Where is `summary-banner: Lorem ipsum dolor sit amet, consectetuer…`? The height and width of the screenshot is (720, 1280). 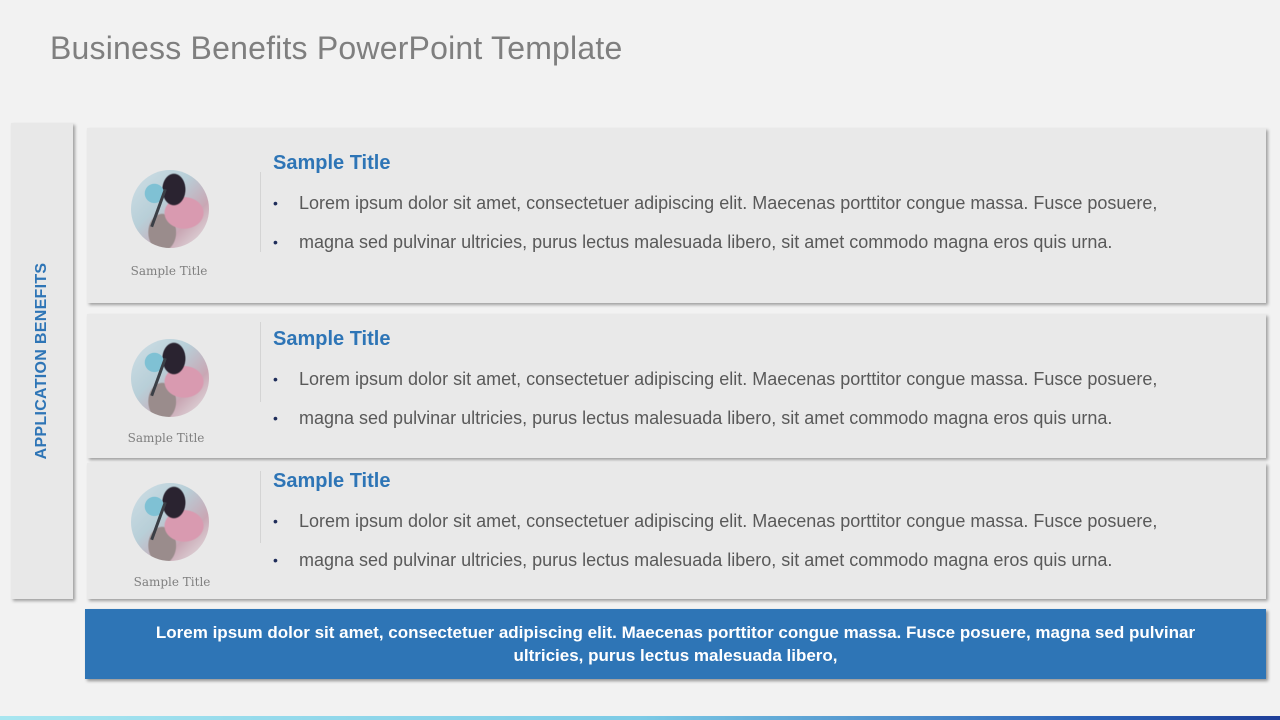 summary-banner: Lorem ipsum dolor sit amet, consectetuer… is located at coordinates (675, 644).